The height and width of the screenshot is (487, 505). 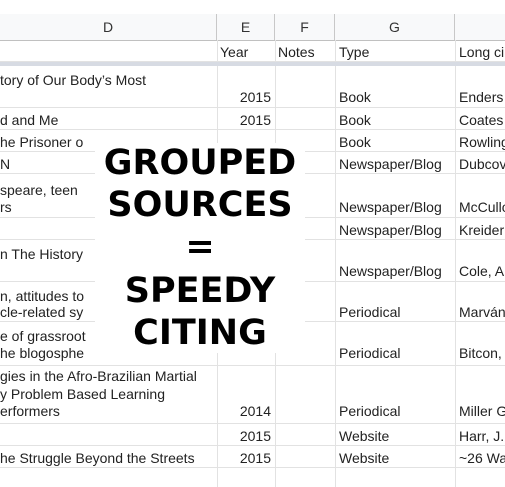 What do you see at coordinates (200, 291) in the screenshot?
I see `overlay-line-speedy: SPEEDY` at bounding box center [200, 291].